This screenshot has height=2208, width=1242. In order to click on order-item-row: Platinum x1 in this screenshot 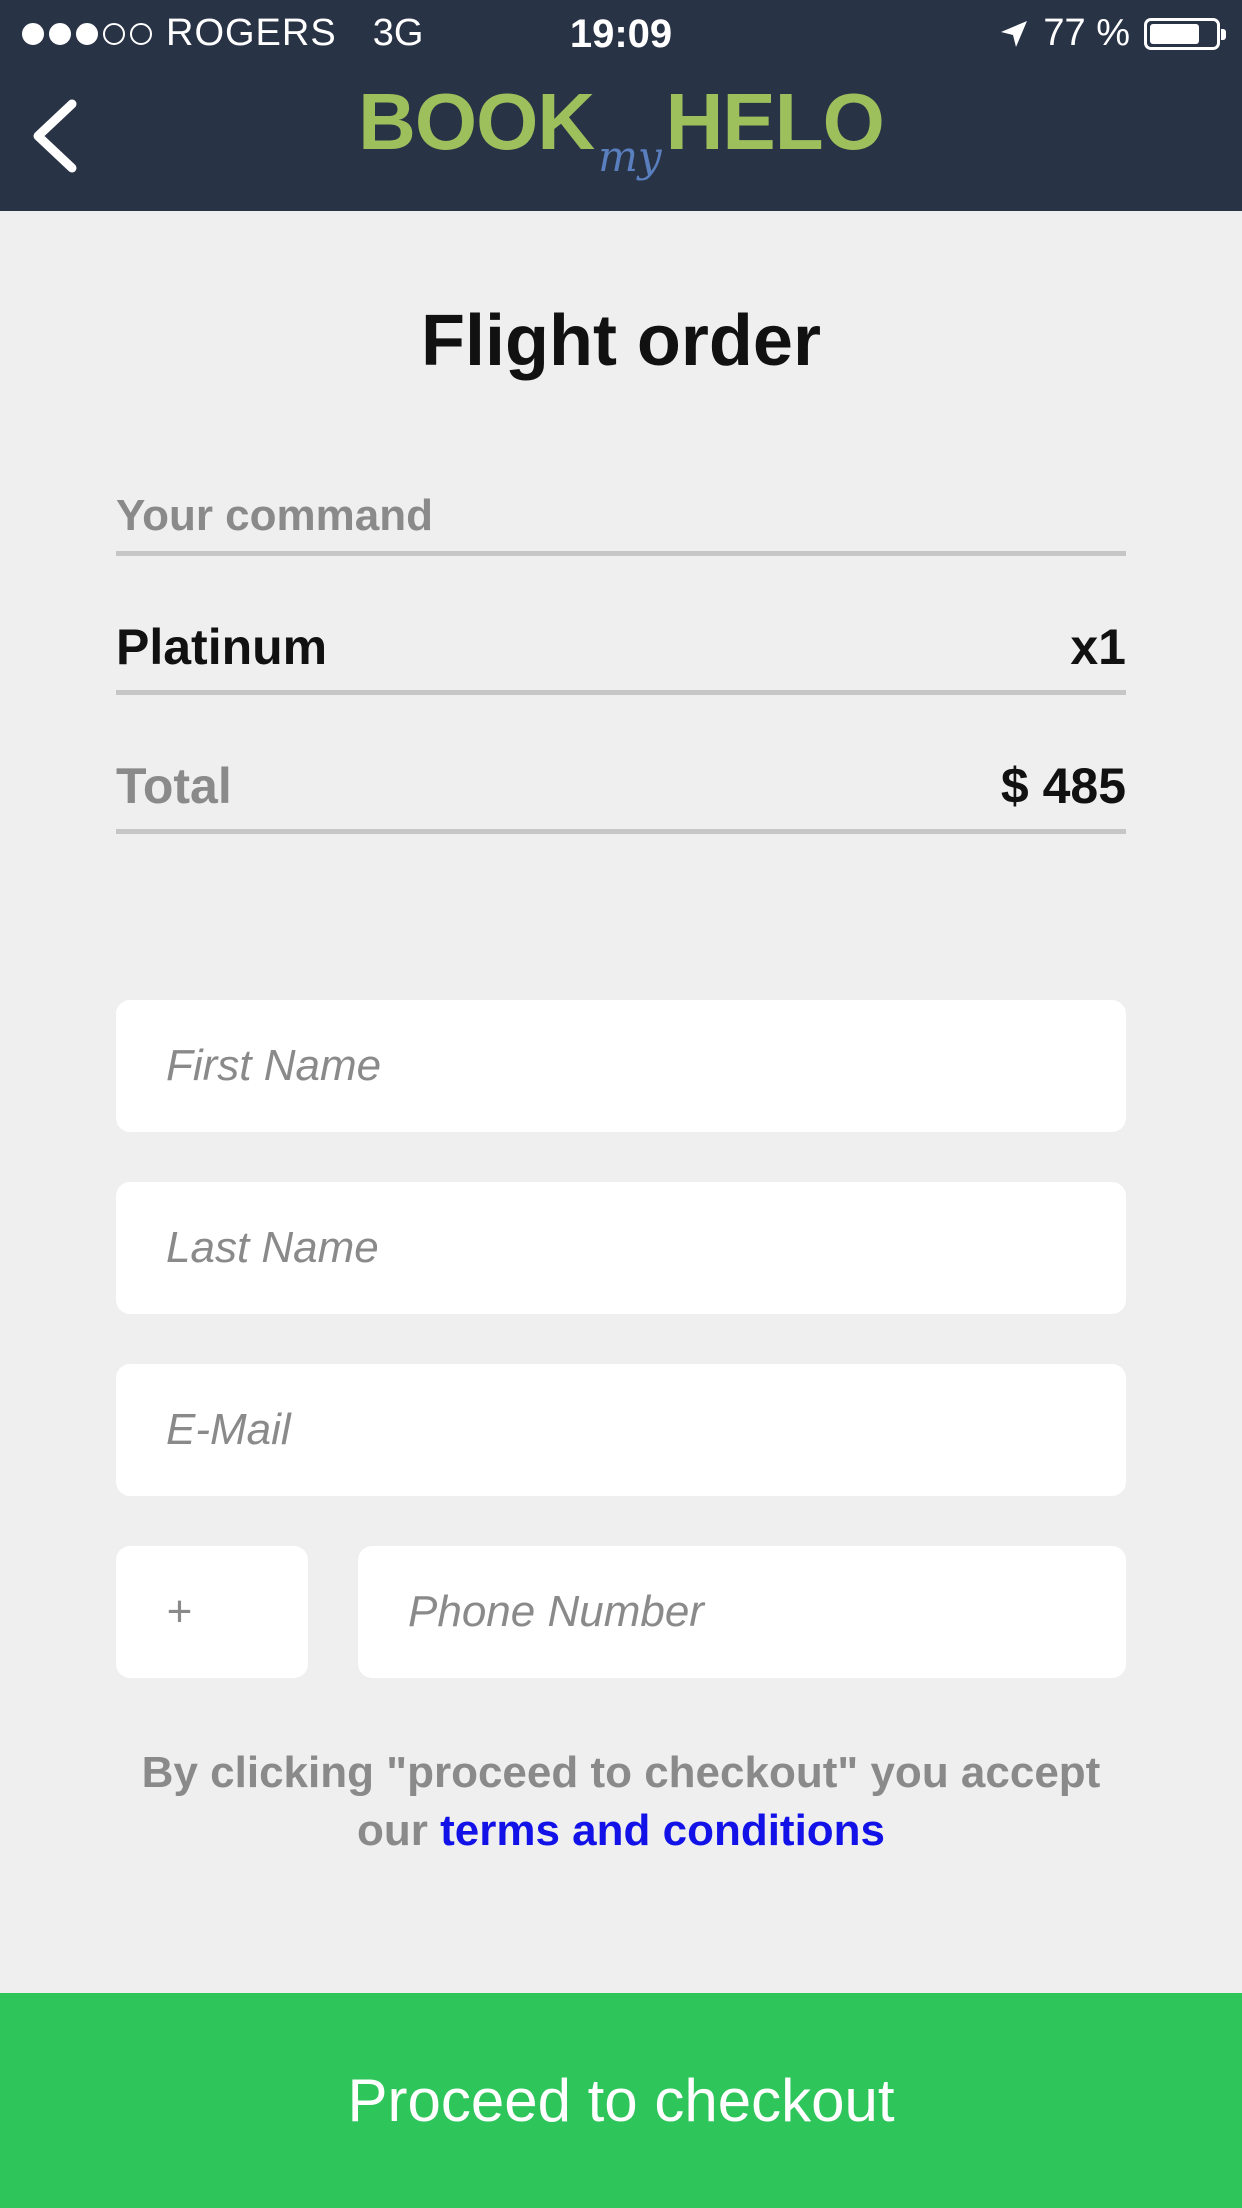, I will do `click(621, 652)`.